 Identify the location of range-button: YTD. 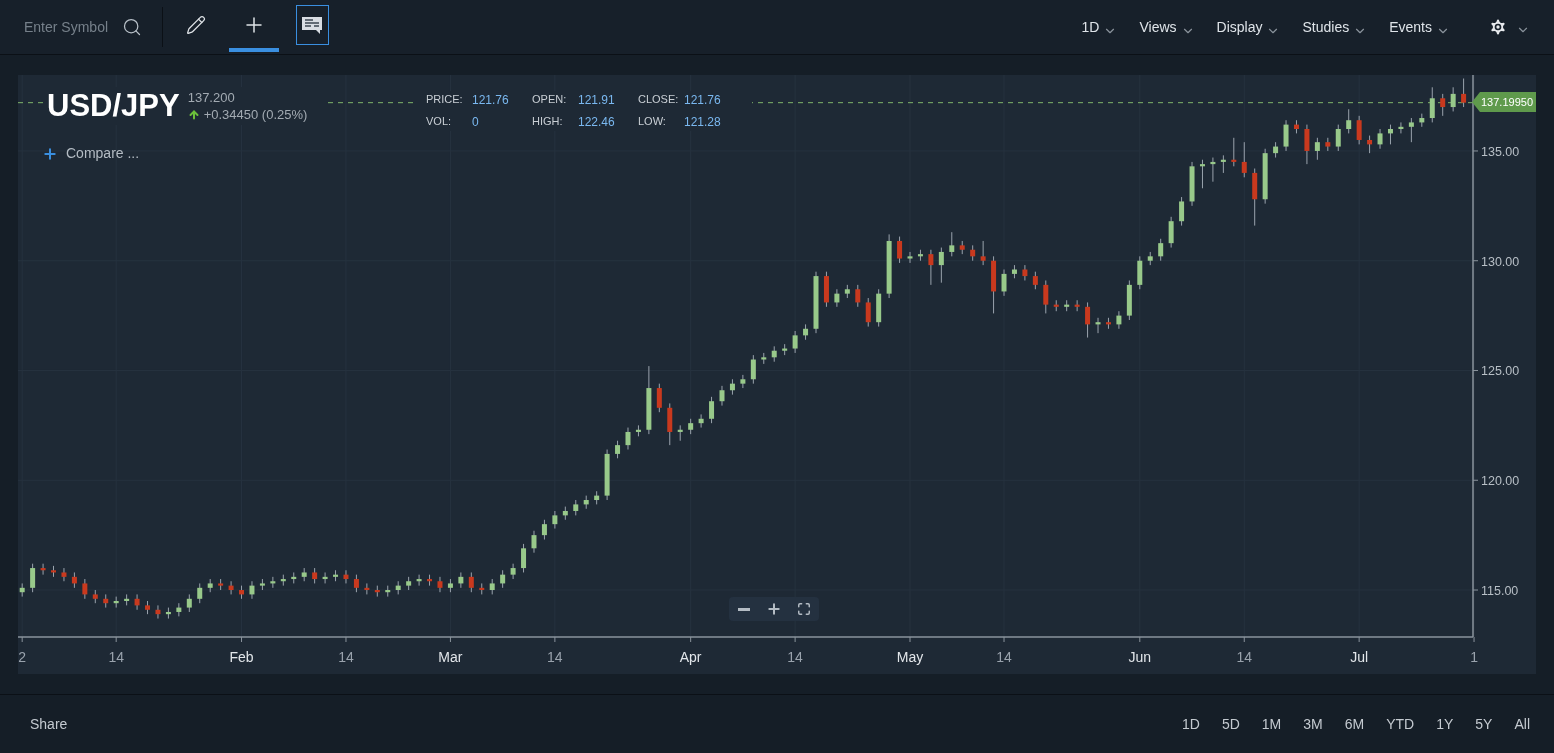
(1400, 724).